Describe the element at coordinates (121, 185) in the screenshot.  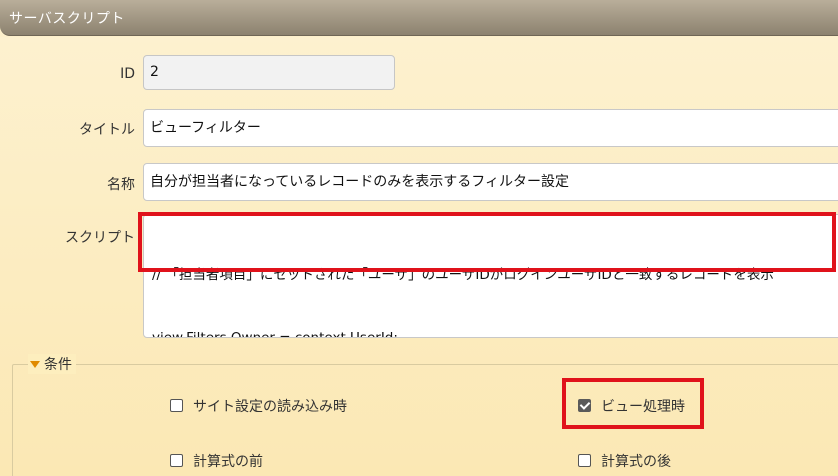
I see `name-label: 名称` at that location.